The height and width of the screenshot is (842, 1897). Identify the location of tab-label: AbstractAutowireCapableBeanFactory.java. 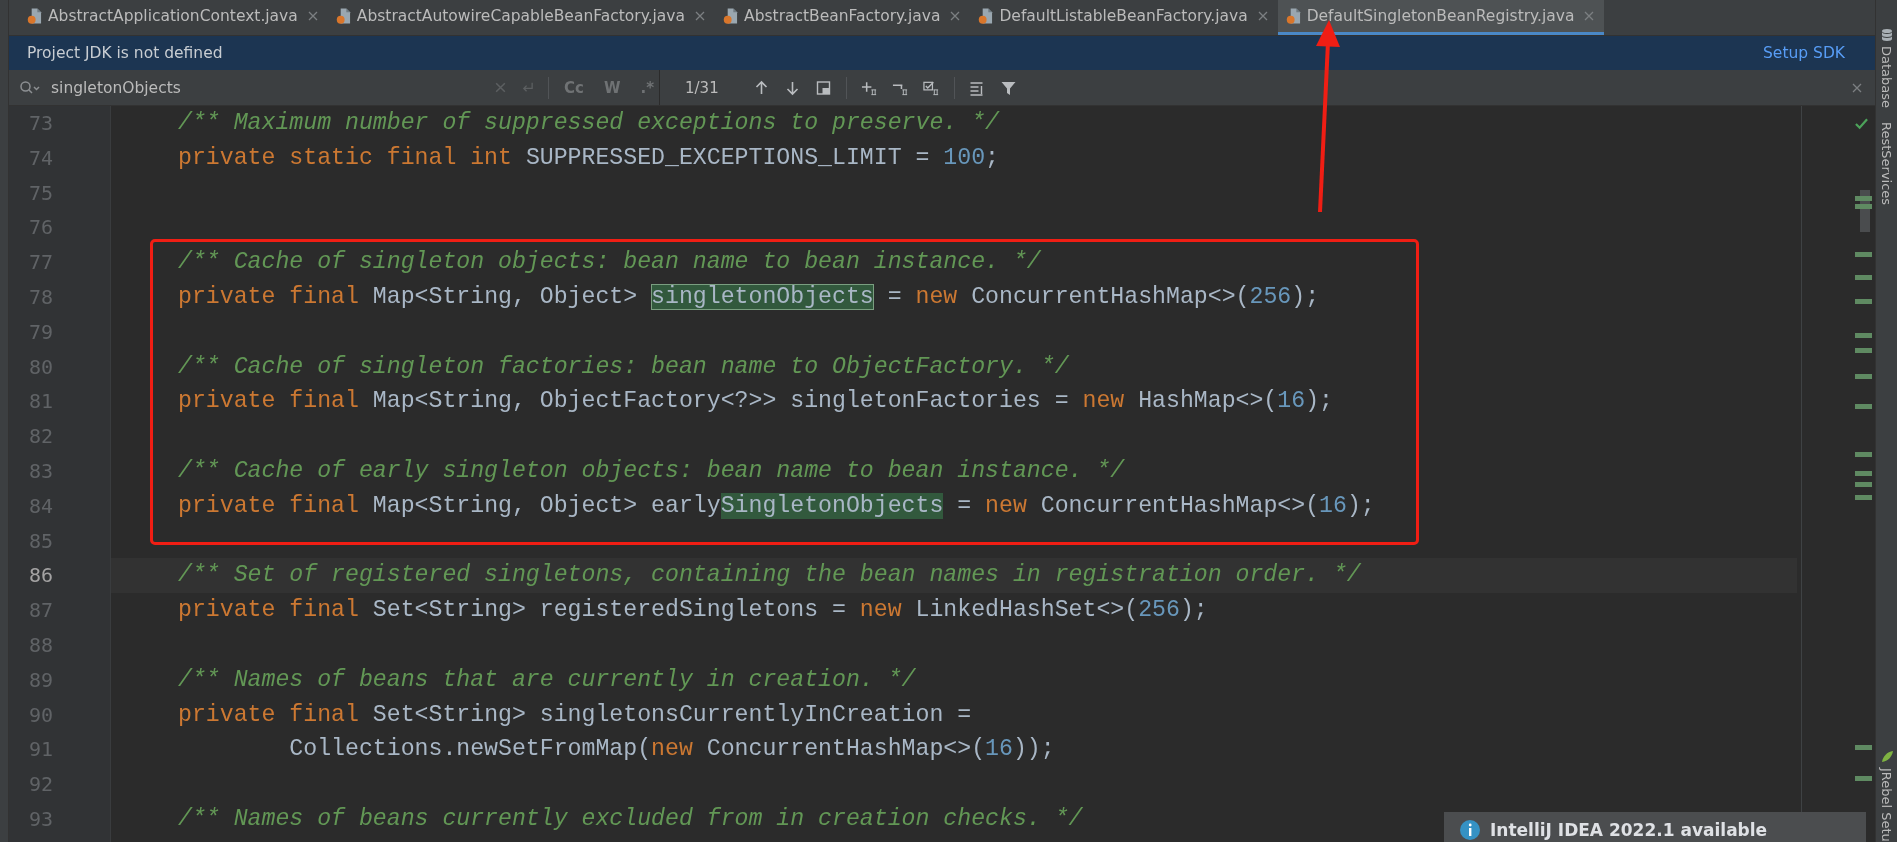
(521, 16).